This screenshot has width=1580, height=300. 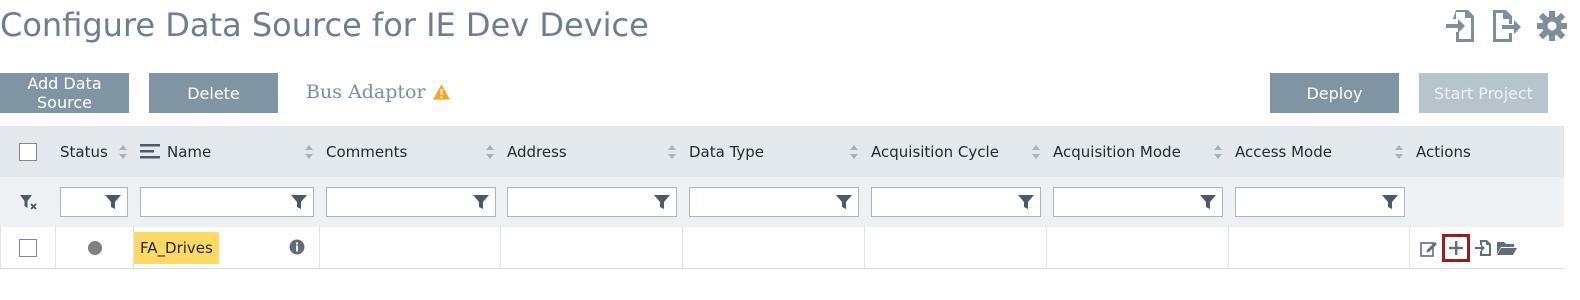 I want to click on access-mode-filter-input, so click(x=1320, y=202).